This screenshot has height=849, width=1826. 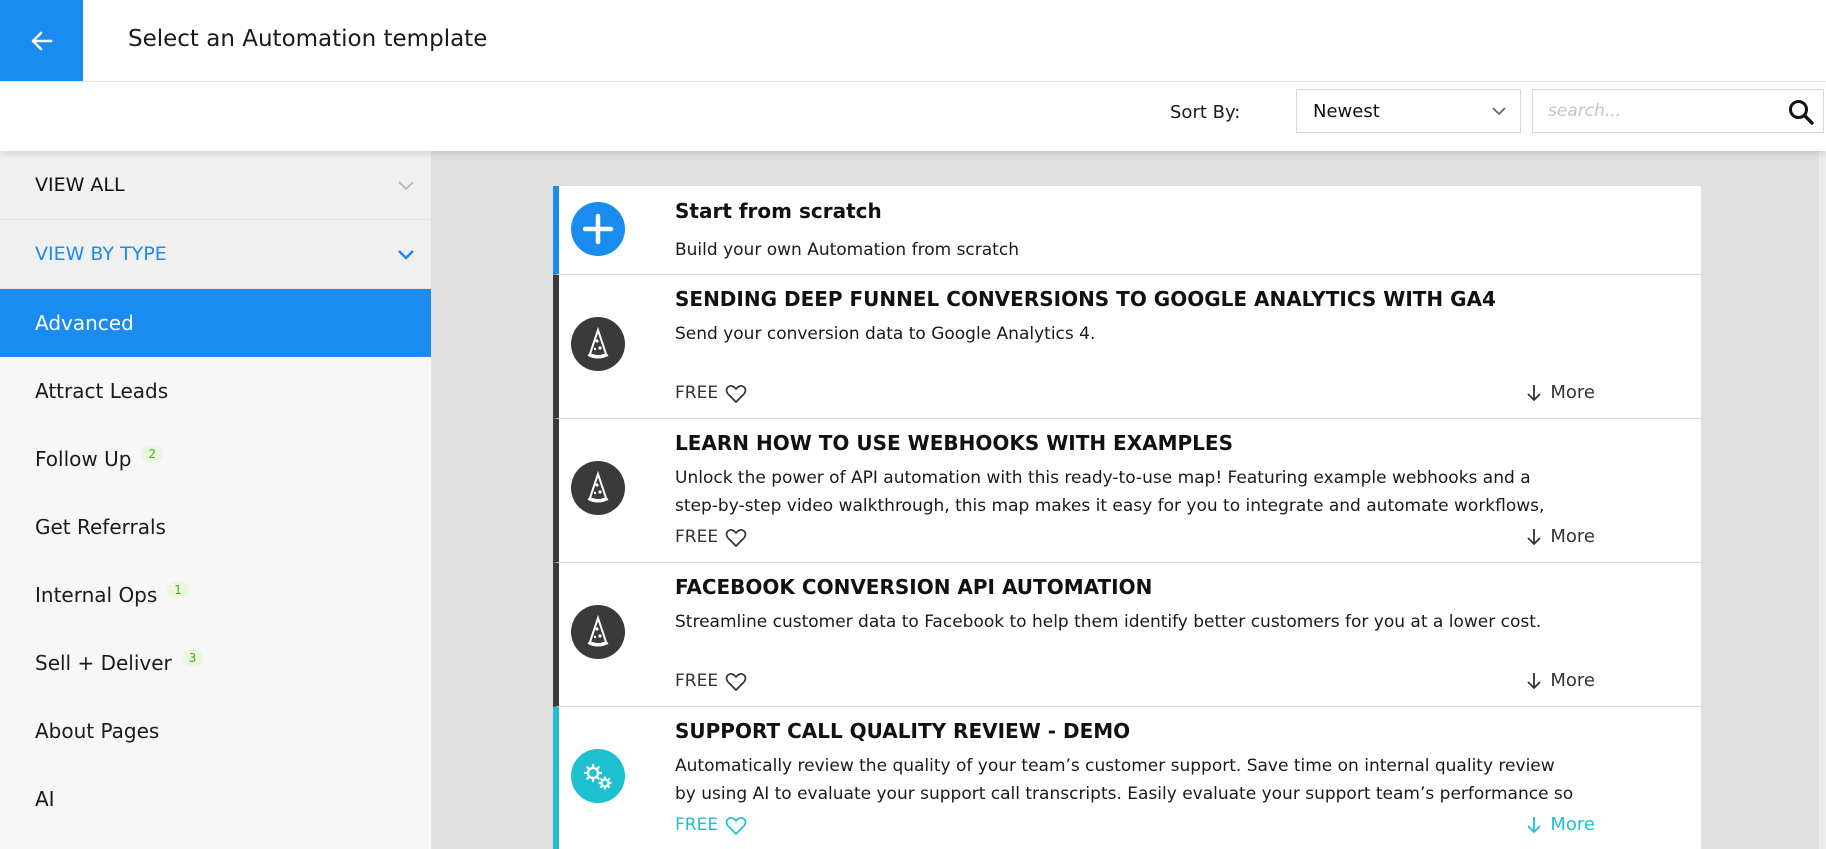 What do you see at coordinates (102, 391) in the screenshot?
I see `sidebar-item-label: Attract Leads` at bounding box center [102, 391].